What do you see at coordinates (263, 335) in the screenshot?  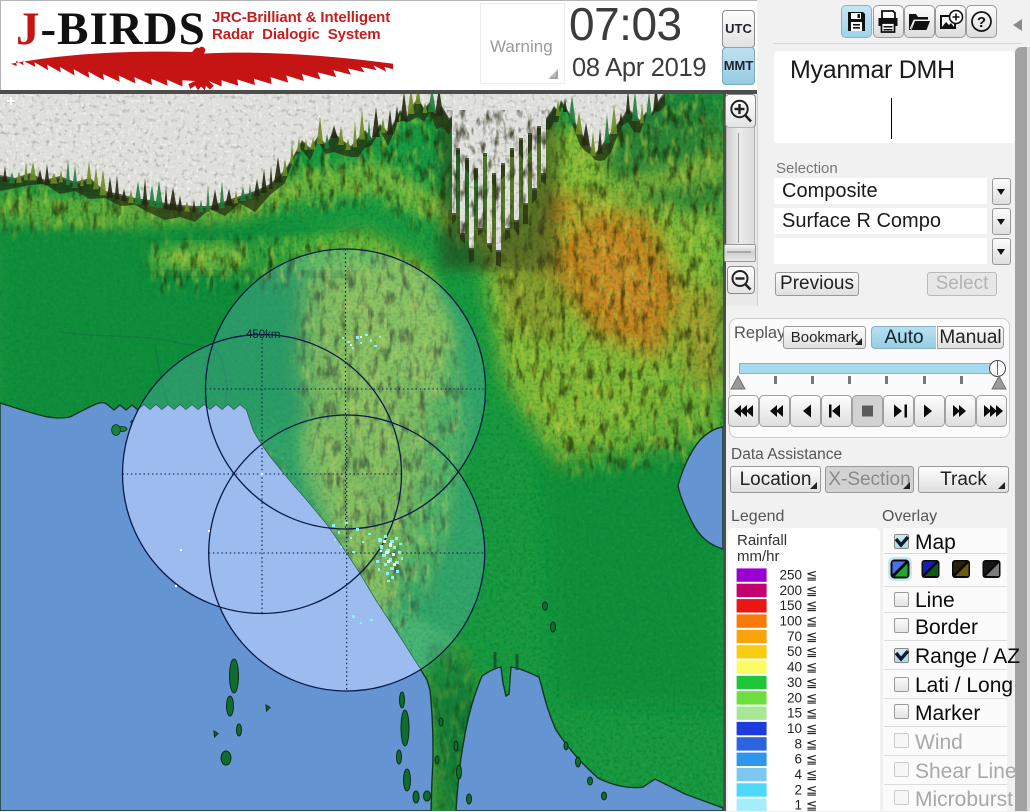 I see `svg-text: 450km` at bounding box center [263, 335].